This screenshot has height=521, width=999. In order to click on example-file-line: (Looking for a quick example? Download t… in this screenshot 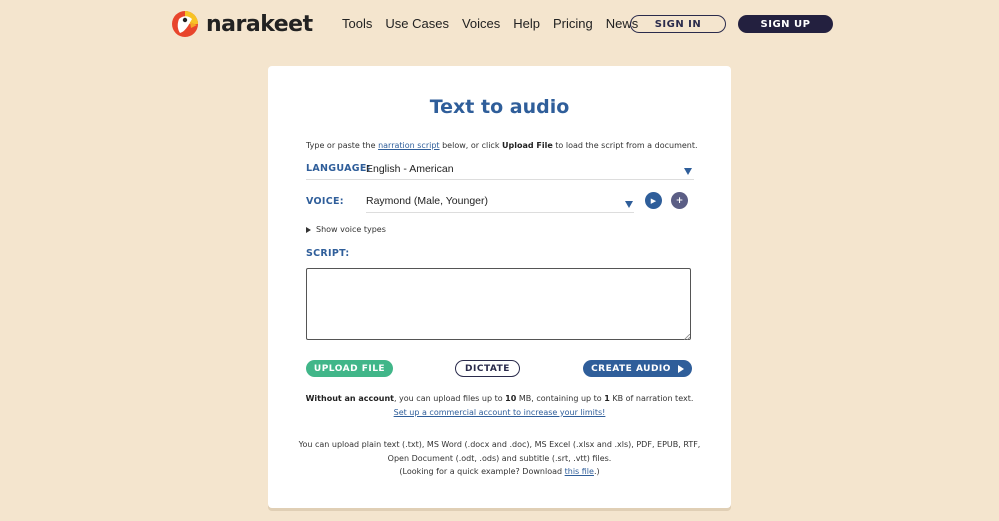, I will do `click(499, 472)`.